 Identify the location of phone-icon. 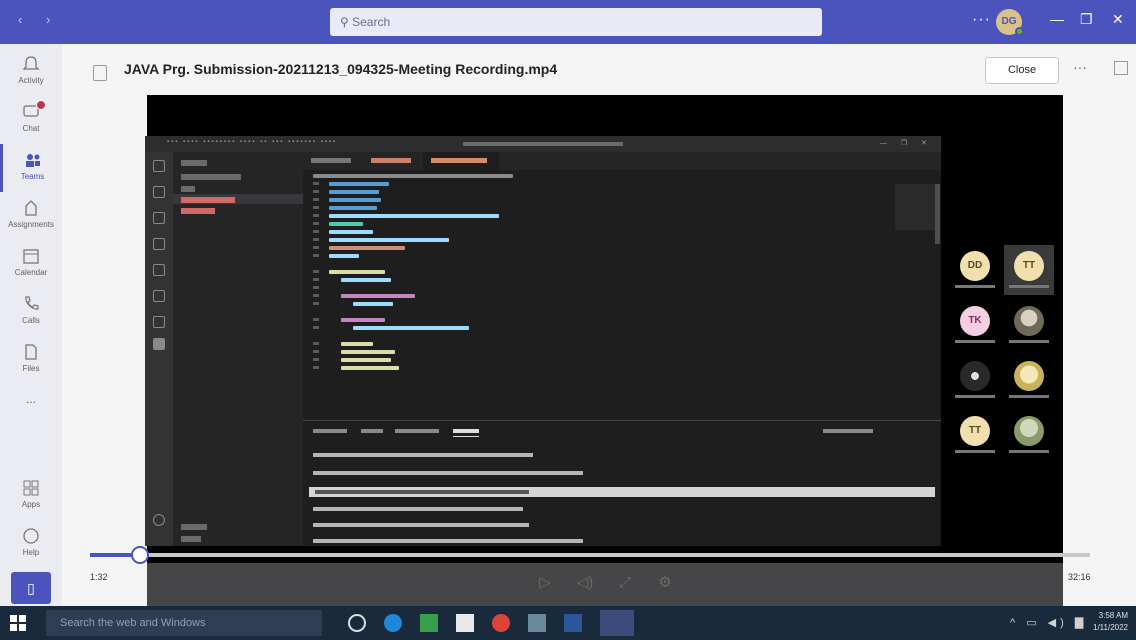
(32, 303).